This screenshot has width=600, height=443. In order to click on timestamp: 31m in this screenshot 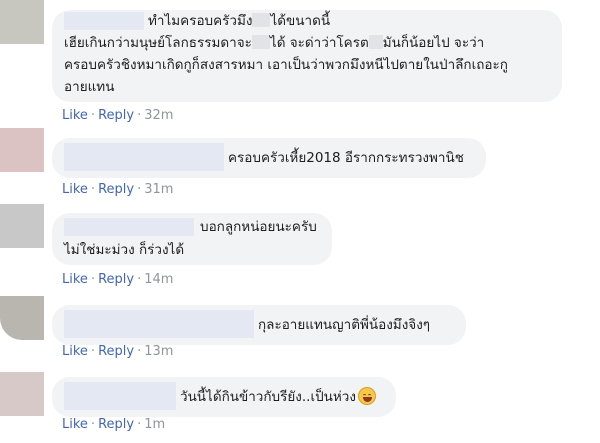, I will do `click(158, 189)`.